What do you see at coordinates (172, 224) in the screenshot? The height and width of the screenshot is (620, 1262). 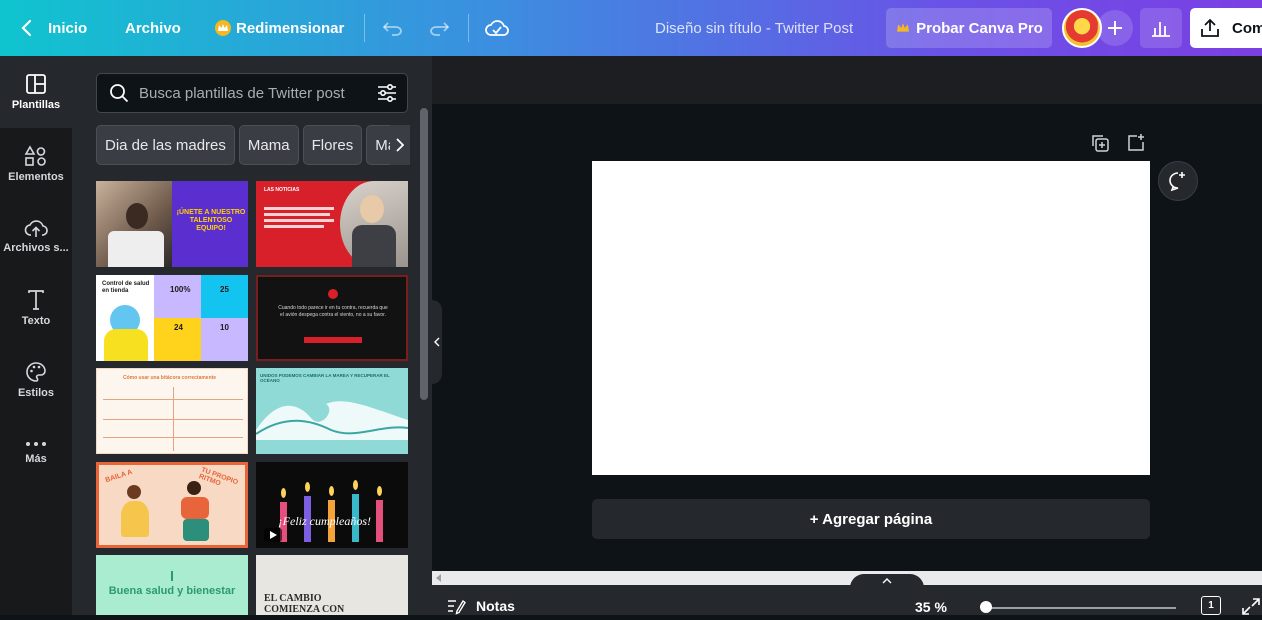 I see `template-thumbnail: ¡ÚNETE A NUESTRO TALENTOSO EQUIPO!` at bounding box center [172, 224].